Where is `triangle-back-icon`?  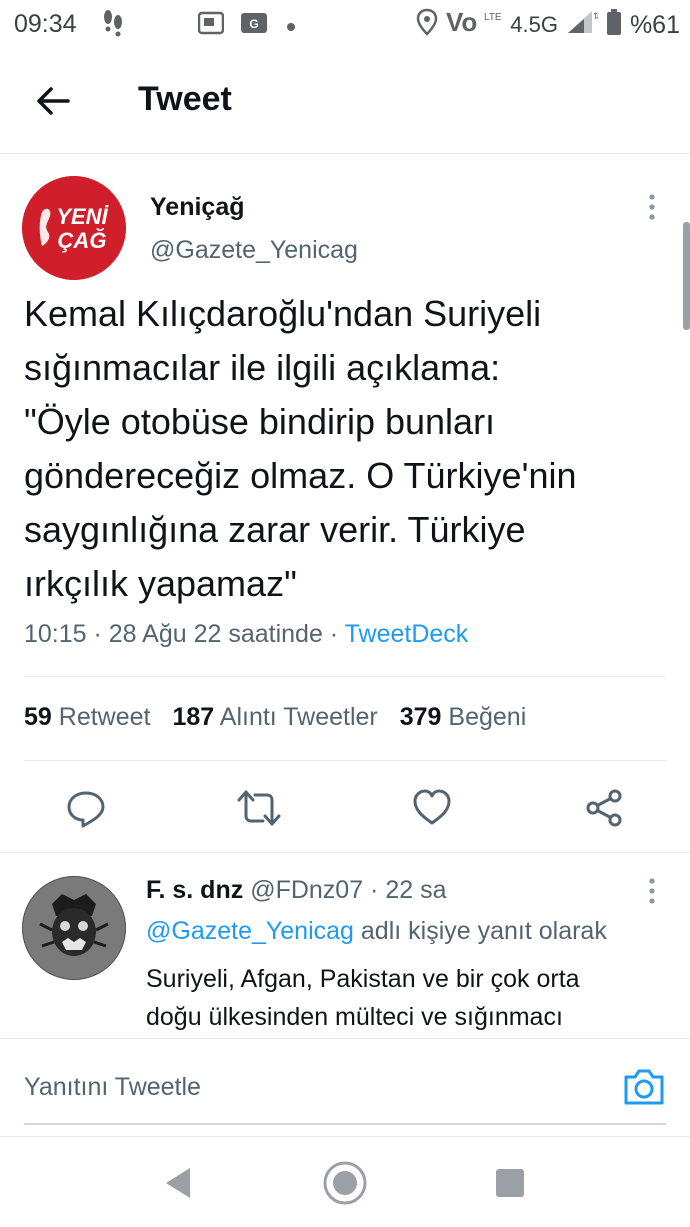 triangle-back-icon is located at coordinates (178, 1183).